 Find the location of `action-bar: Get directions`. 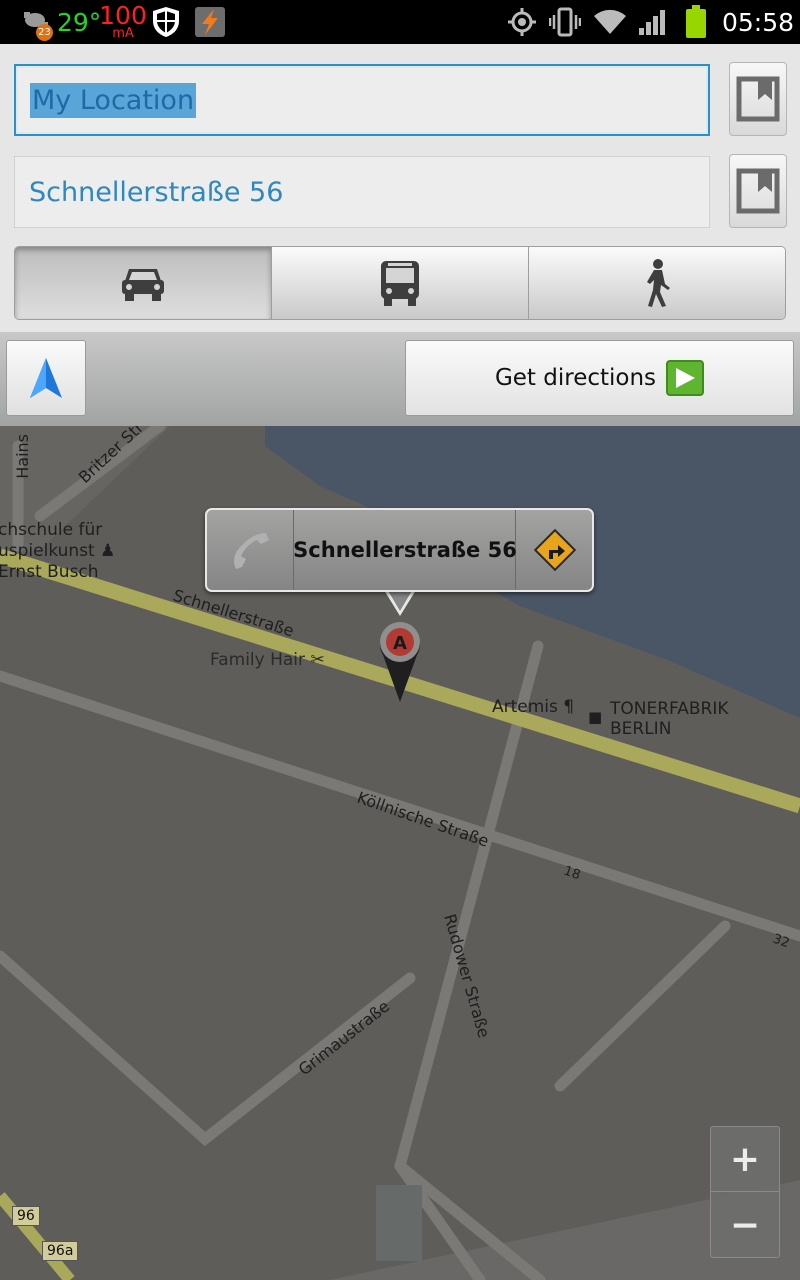

action-bar: Get directions is located at coordinates (400, 379).